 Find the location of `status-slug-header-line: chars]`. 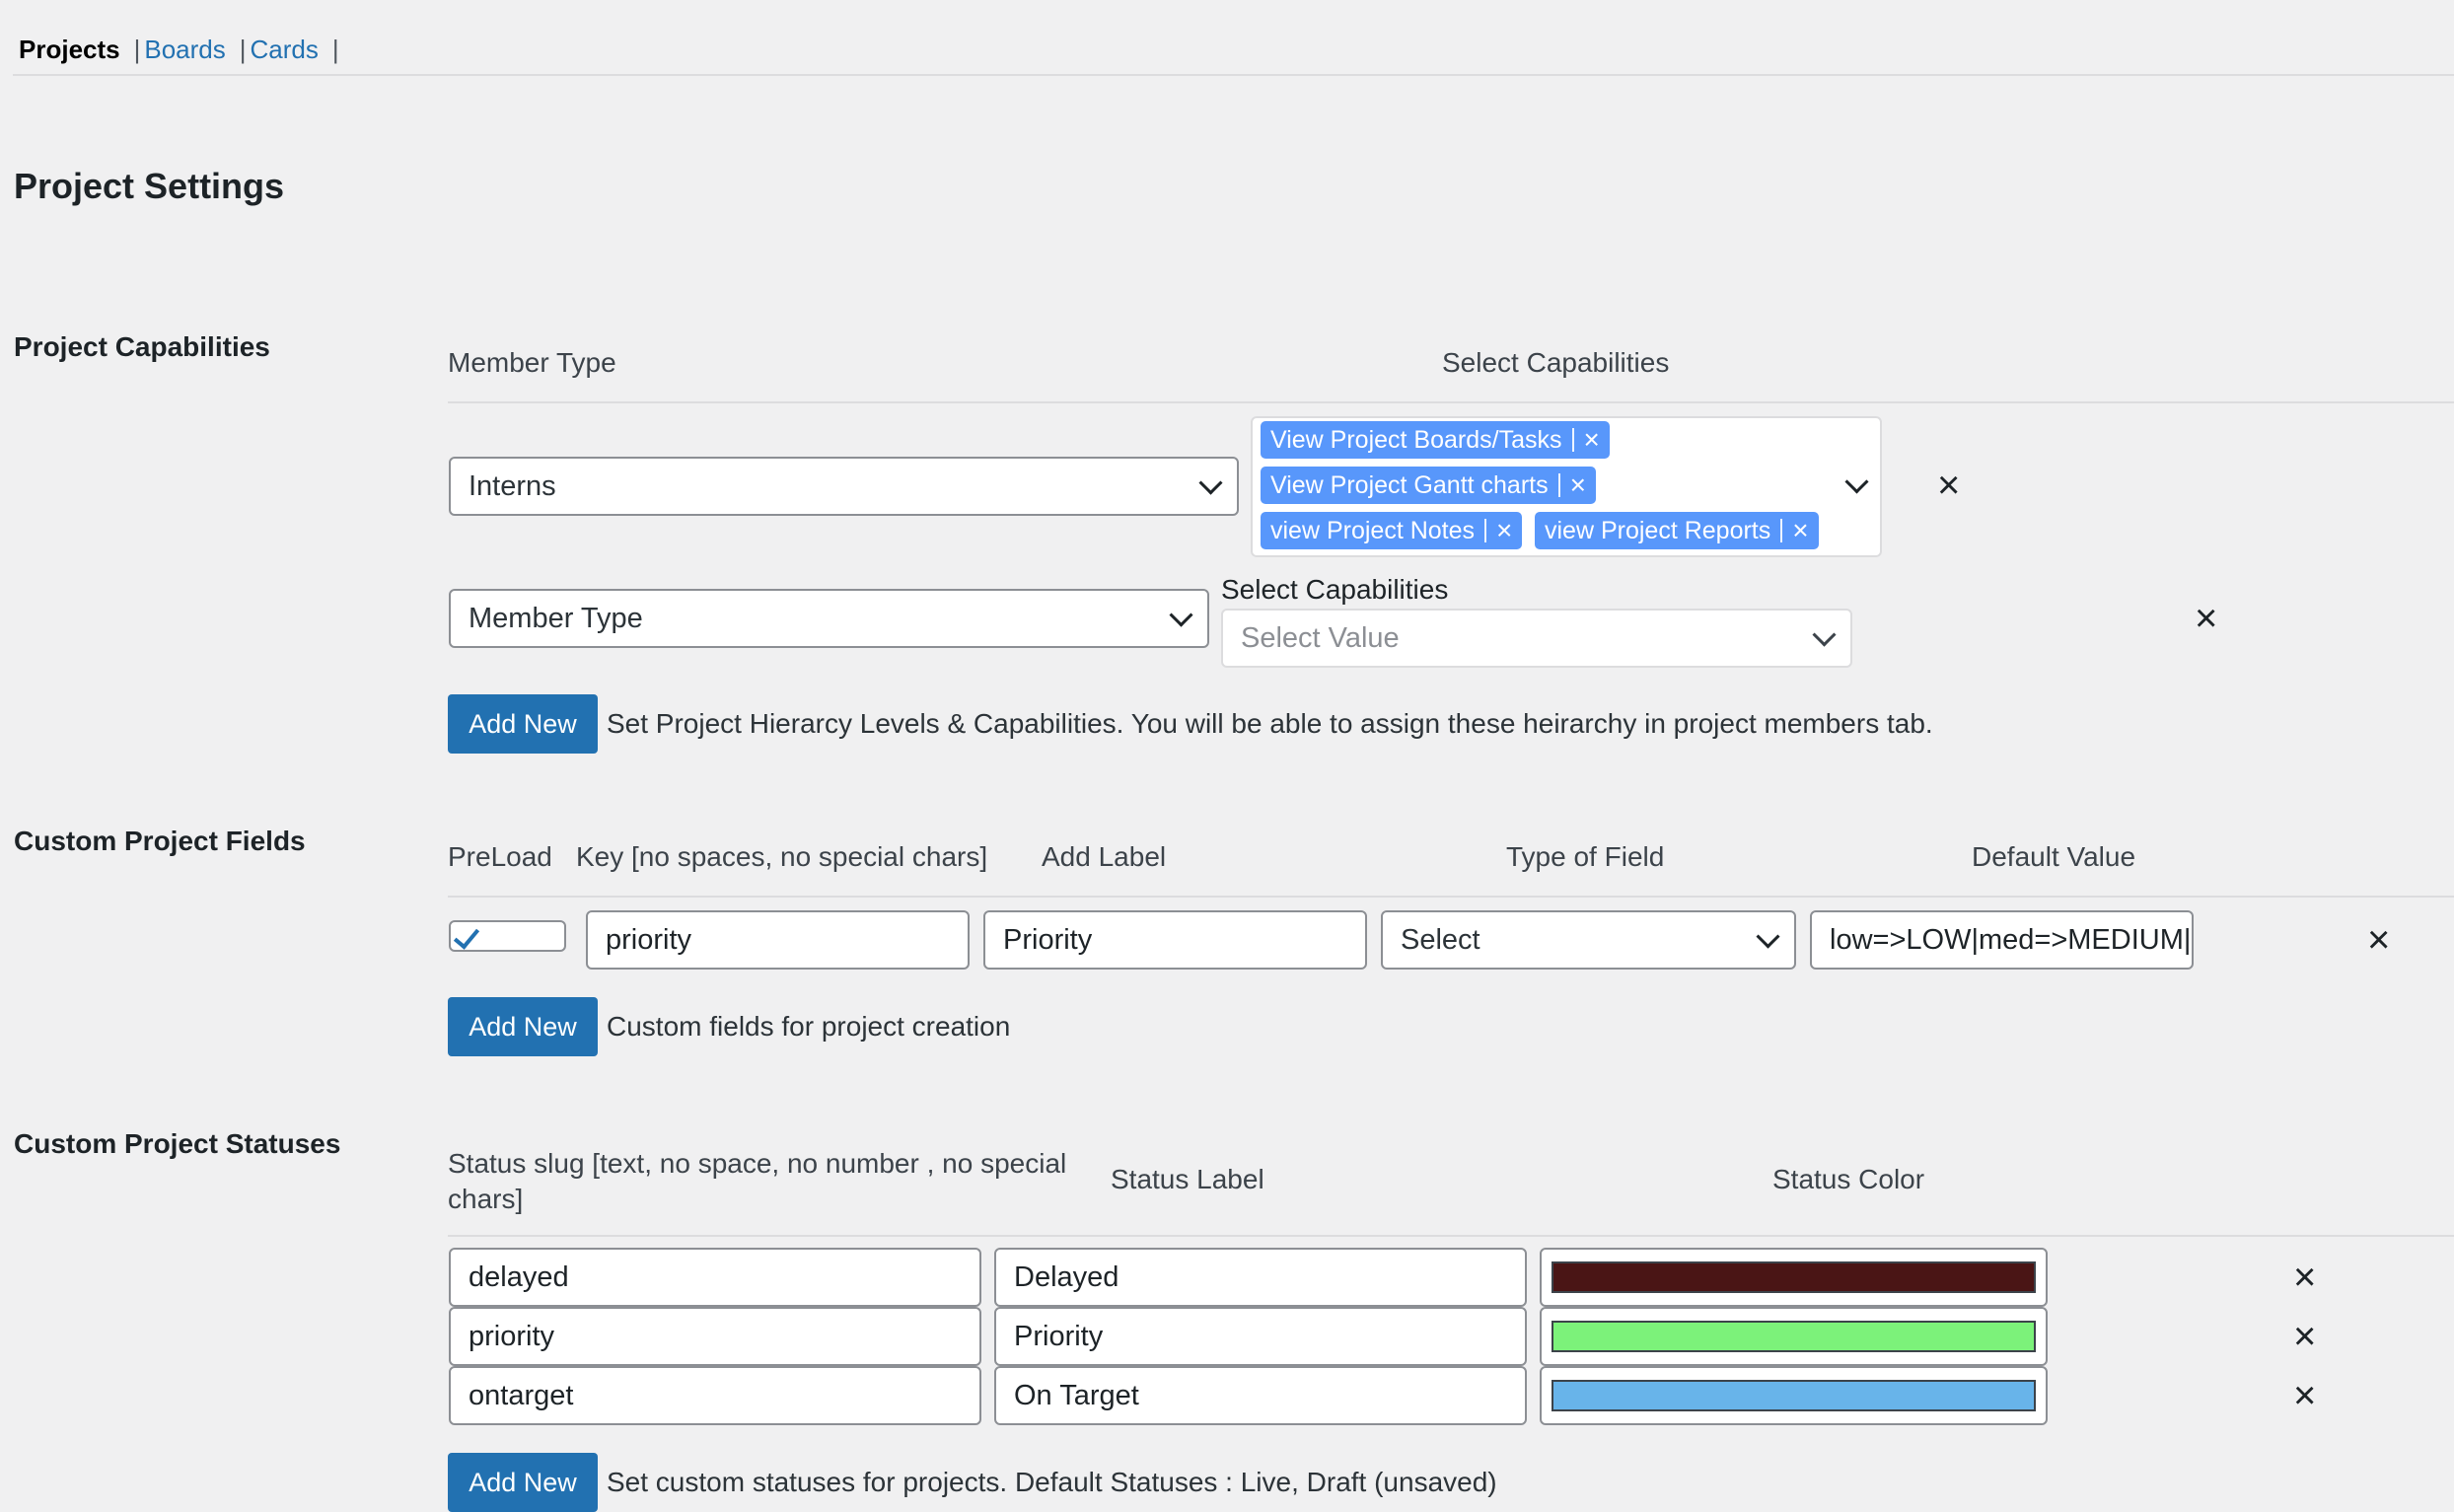

status-slug-header-line: chars] is located at coordinates (486, 1199).